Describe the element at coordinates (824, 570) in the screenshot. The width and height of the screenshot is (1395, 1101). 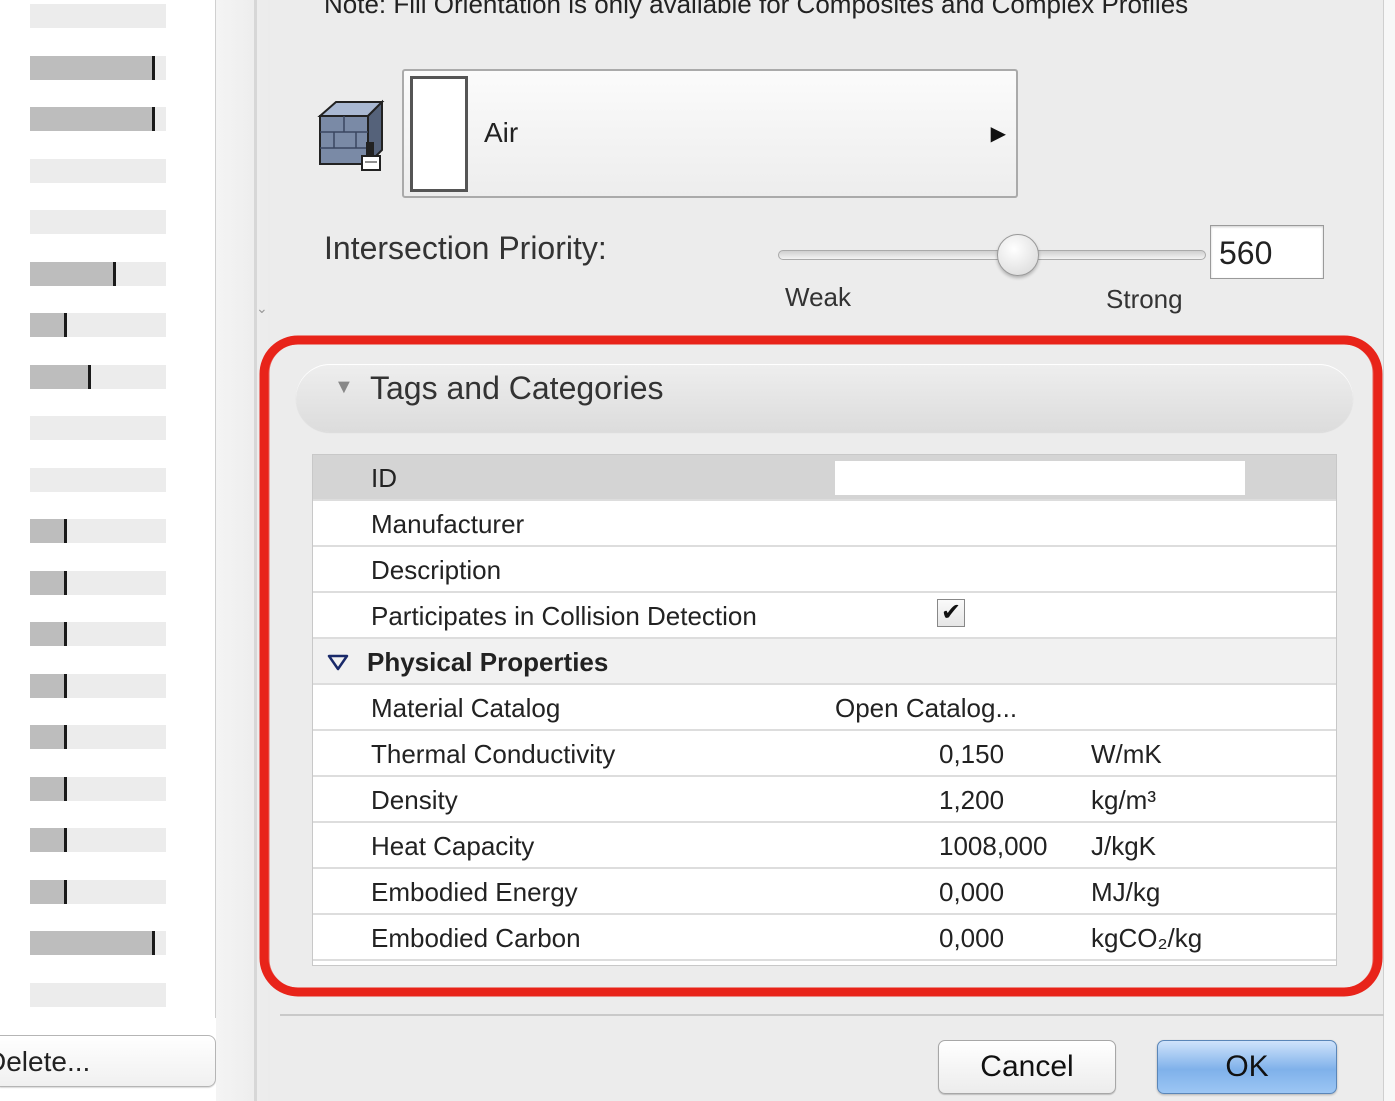
I see `table-row-description: Description` at that location.